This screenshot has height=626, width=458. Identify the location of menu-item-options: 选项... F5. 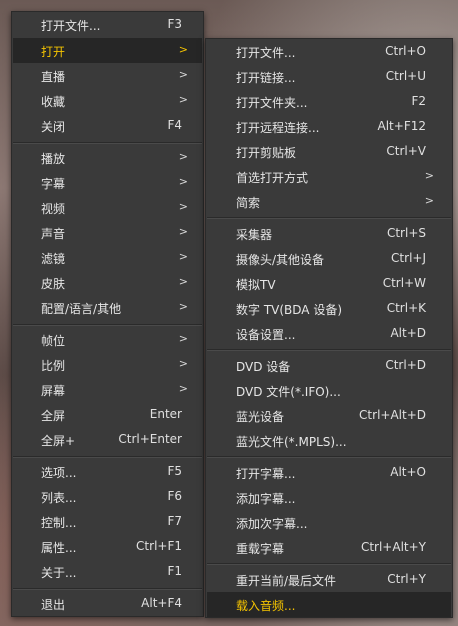
(107, 471).